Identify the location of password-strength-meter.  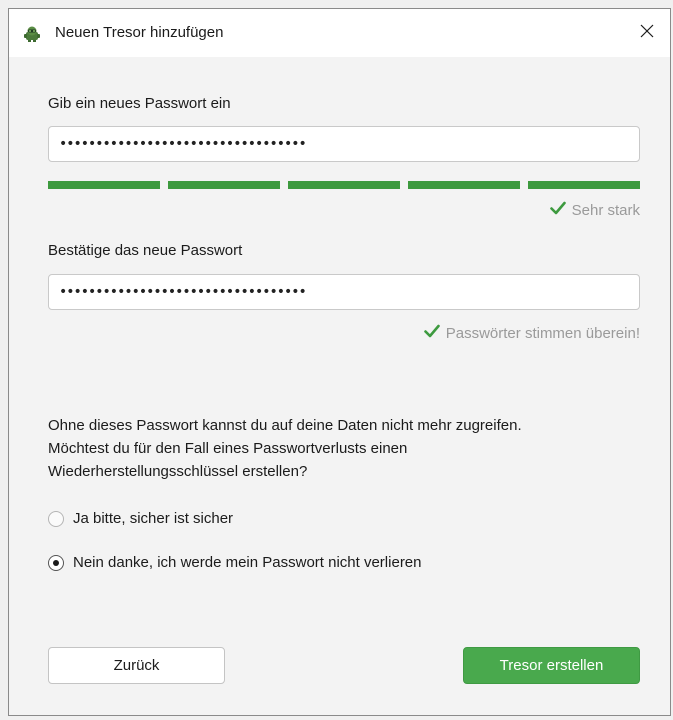
(344, 185).